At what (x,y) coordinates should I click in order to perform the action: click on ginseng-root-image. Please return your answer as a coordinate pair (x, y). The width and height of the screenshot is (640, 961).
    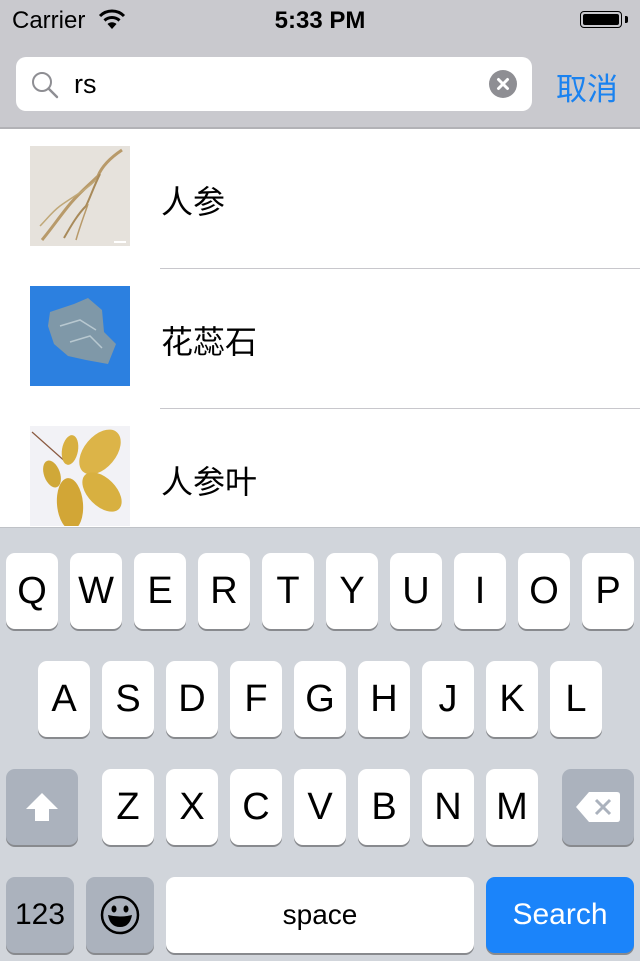
    Looking at the image, I should click on (80, 196).